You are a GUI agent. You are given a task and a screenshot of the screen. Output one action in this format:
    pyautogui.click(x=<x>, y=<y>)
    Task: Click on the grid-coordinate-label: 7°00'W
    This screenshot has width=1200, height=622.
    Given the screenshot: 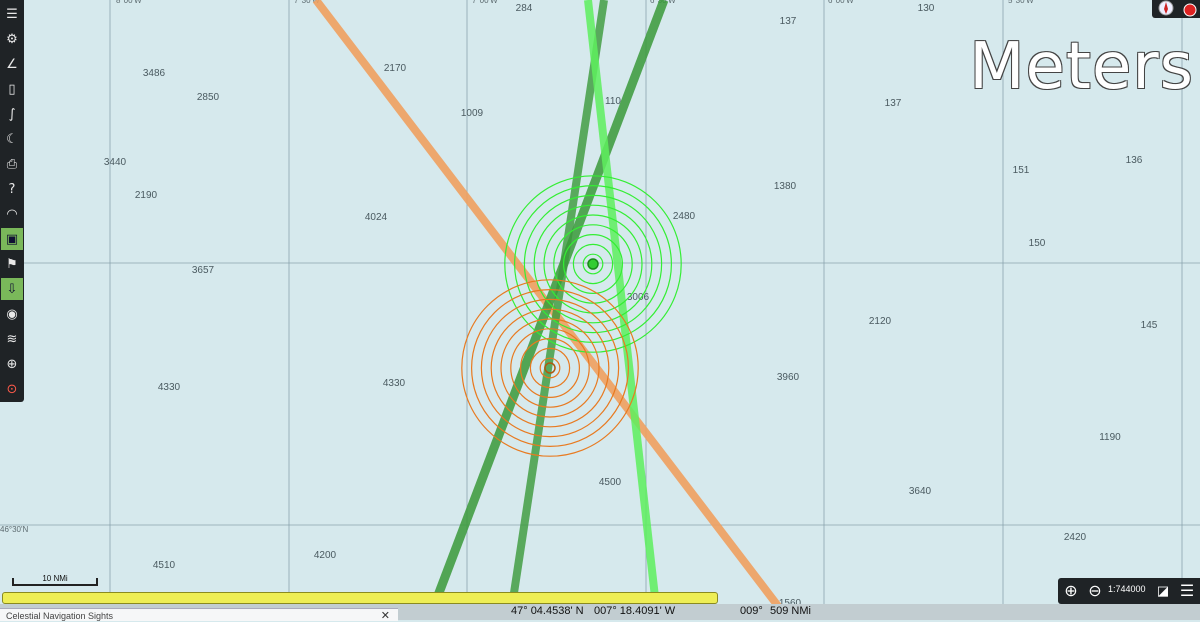 What is the action you would take?
    pyautogui.click(x=485, y=2)
    